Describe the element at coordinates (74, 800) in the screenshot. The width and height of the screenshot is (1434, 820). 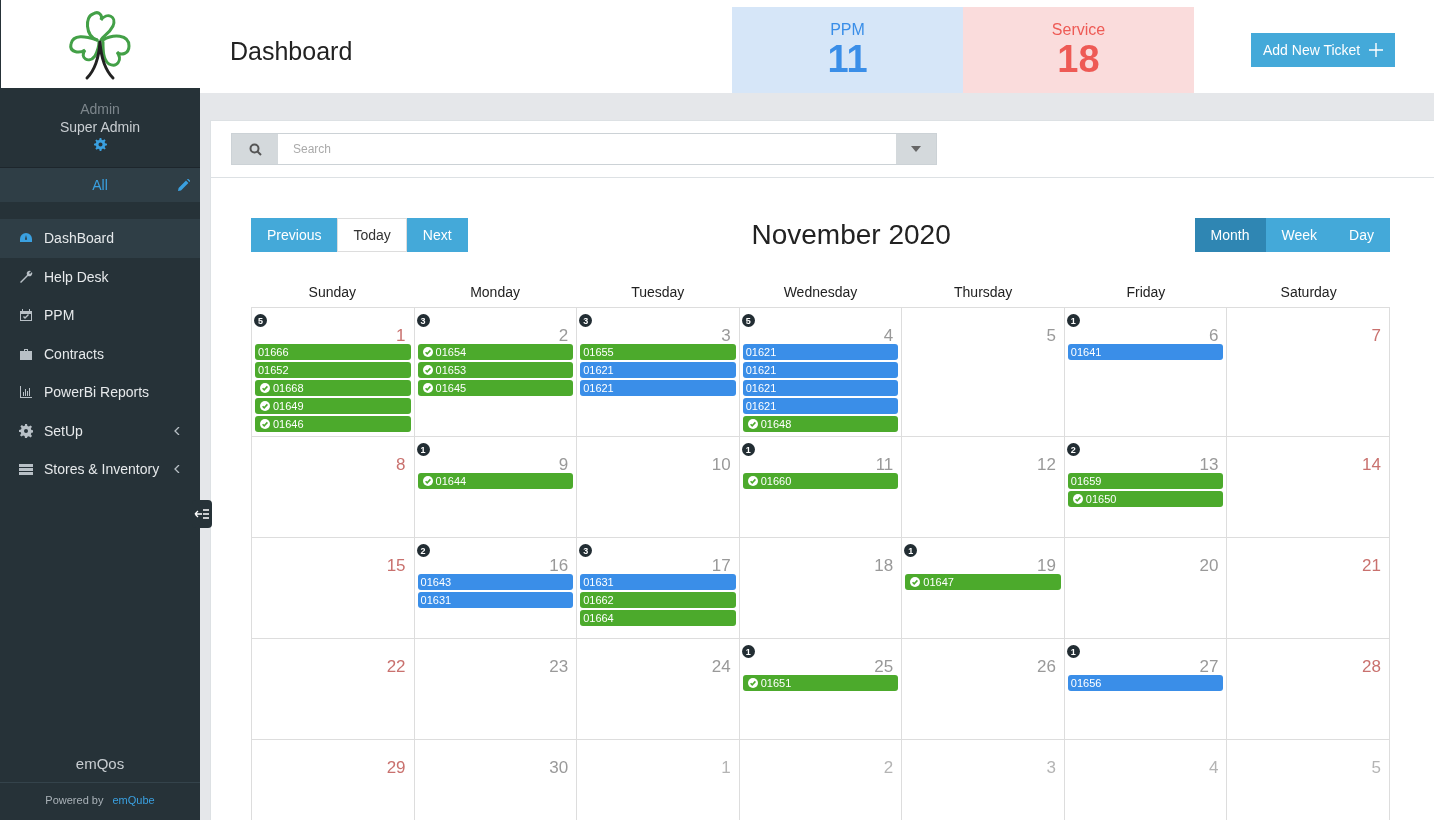
I see `powered-by-text: Powered by` at that location.